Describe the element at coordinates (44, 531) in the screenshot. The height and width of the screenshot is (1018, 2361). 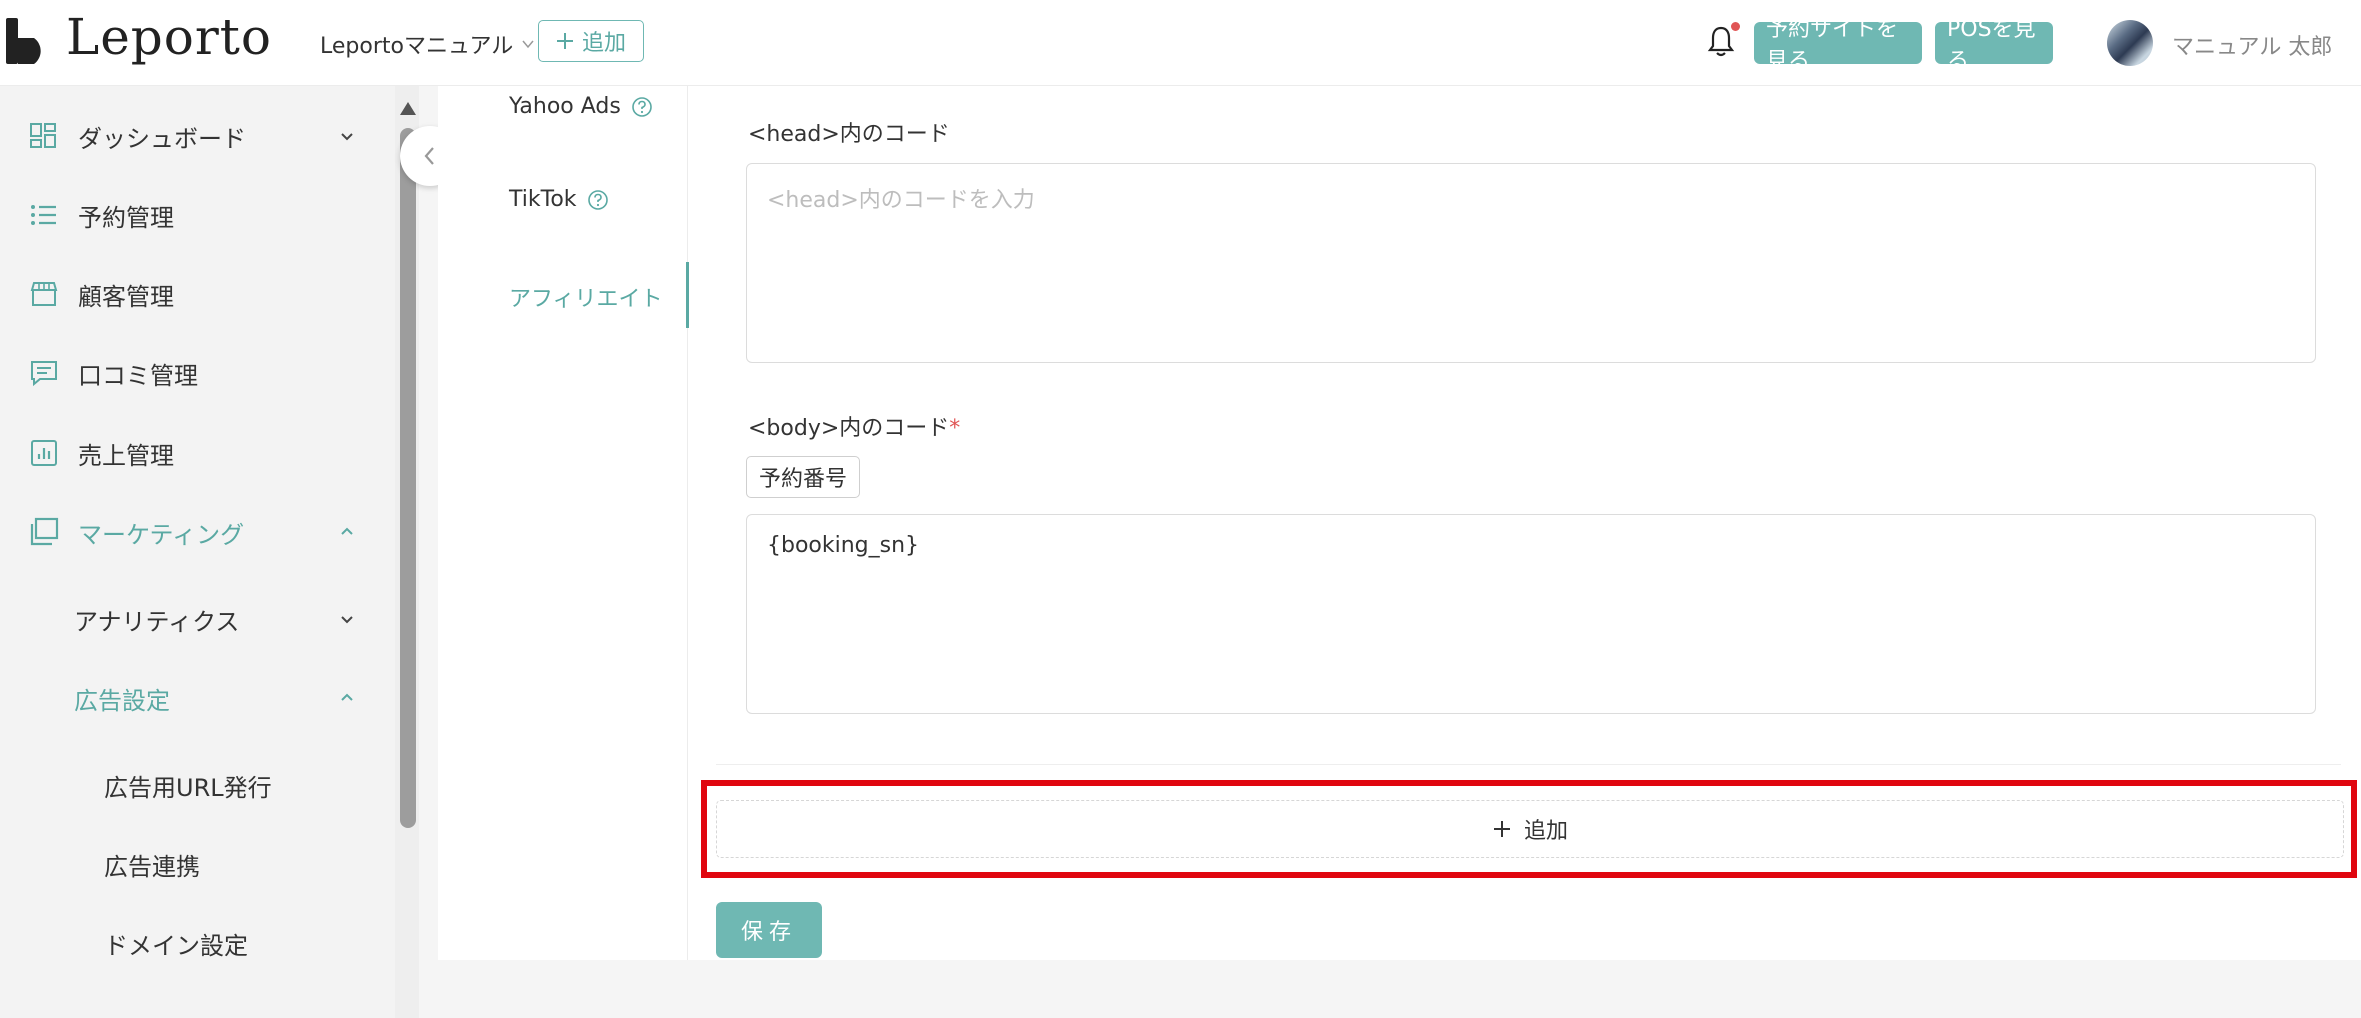
I see `window-icon` at that location.